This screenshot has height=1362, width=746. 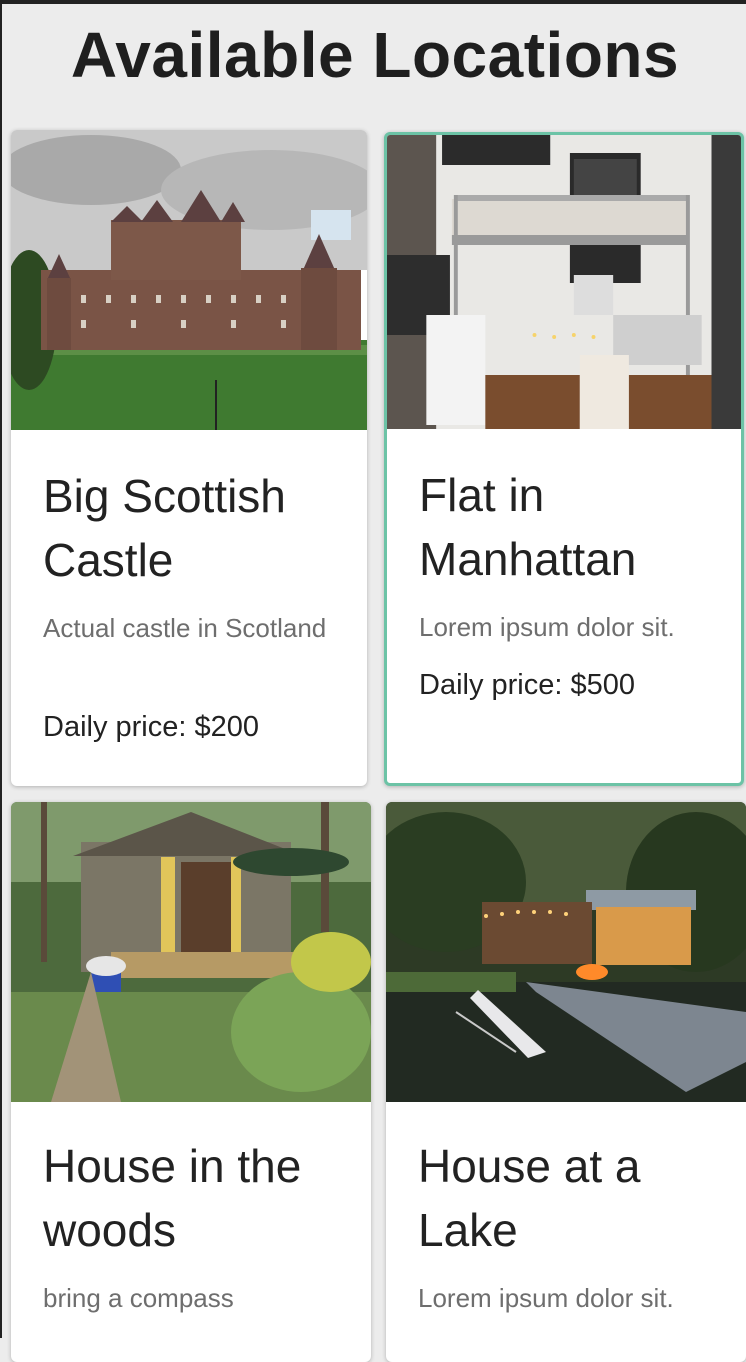 I want to click on castle-photo, so click(x=189, y=280).